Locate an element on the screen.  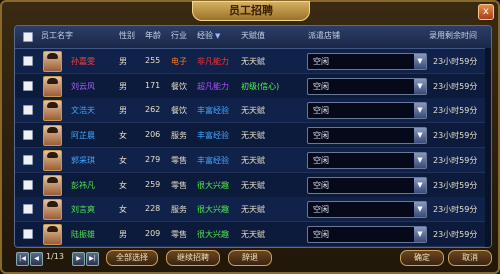
dismiss-button: 辞退 is located at coordinates (250, 258).